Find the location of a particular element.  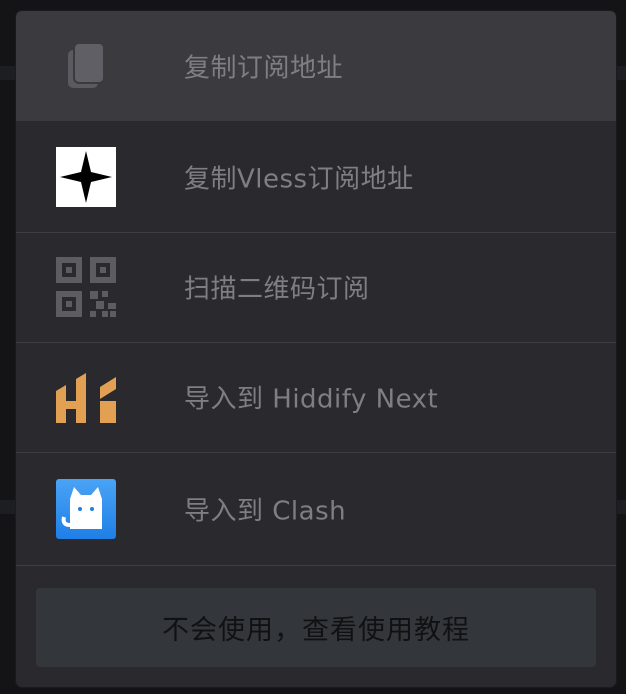

hiddify-icon is located at coordinates (86, 397).